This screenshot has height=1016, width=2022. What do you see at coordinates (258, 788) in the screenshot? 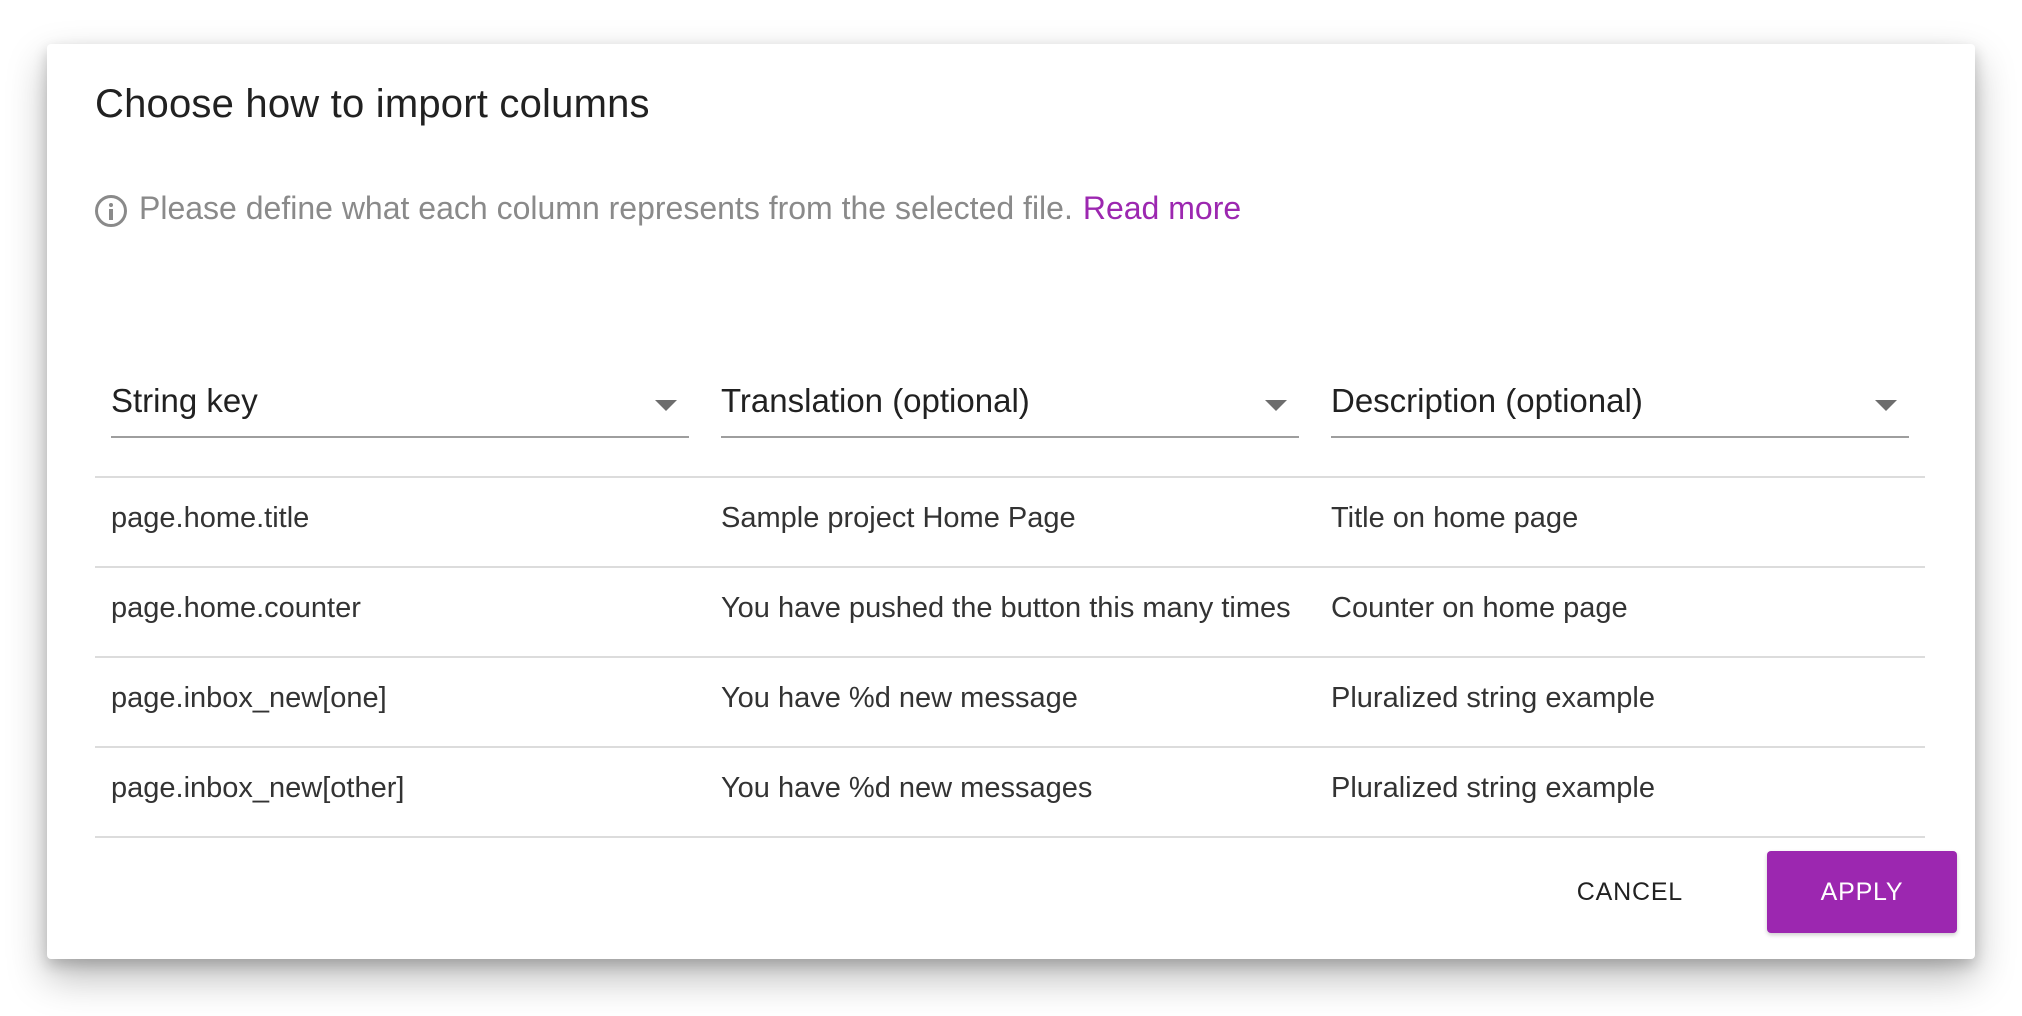
I see `table-cell: page.inbox_new[other]` at bounding box center [258, 788].